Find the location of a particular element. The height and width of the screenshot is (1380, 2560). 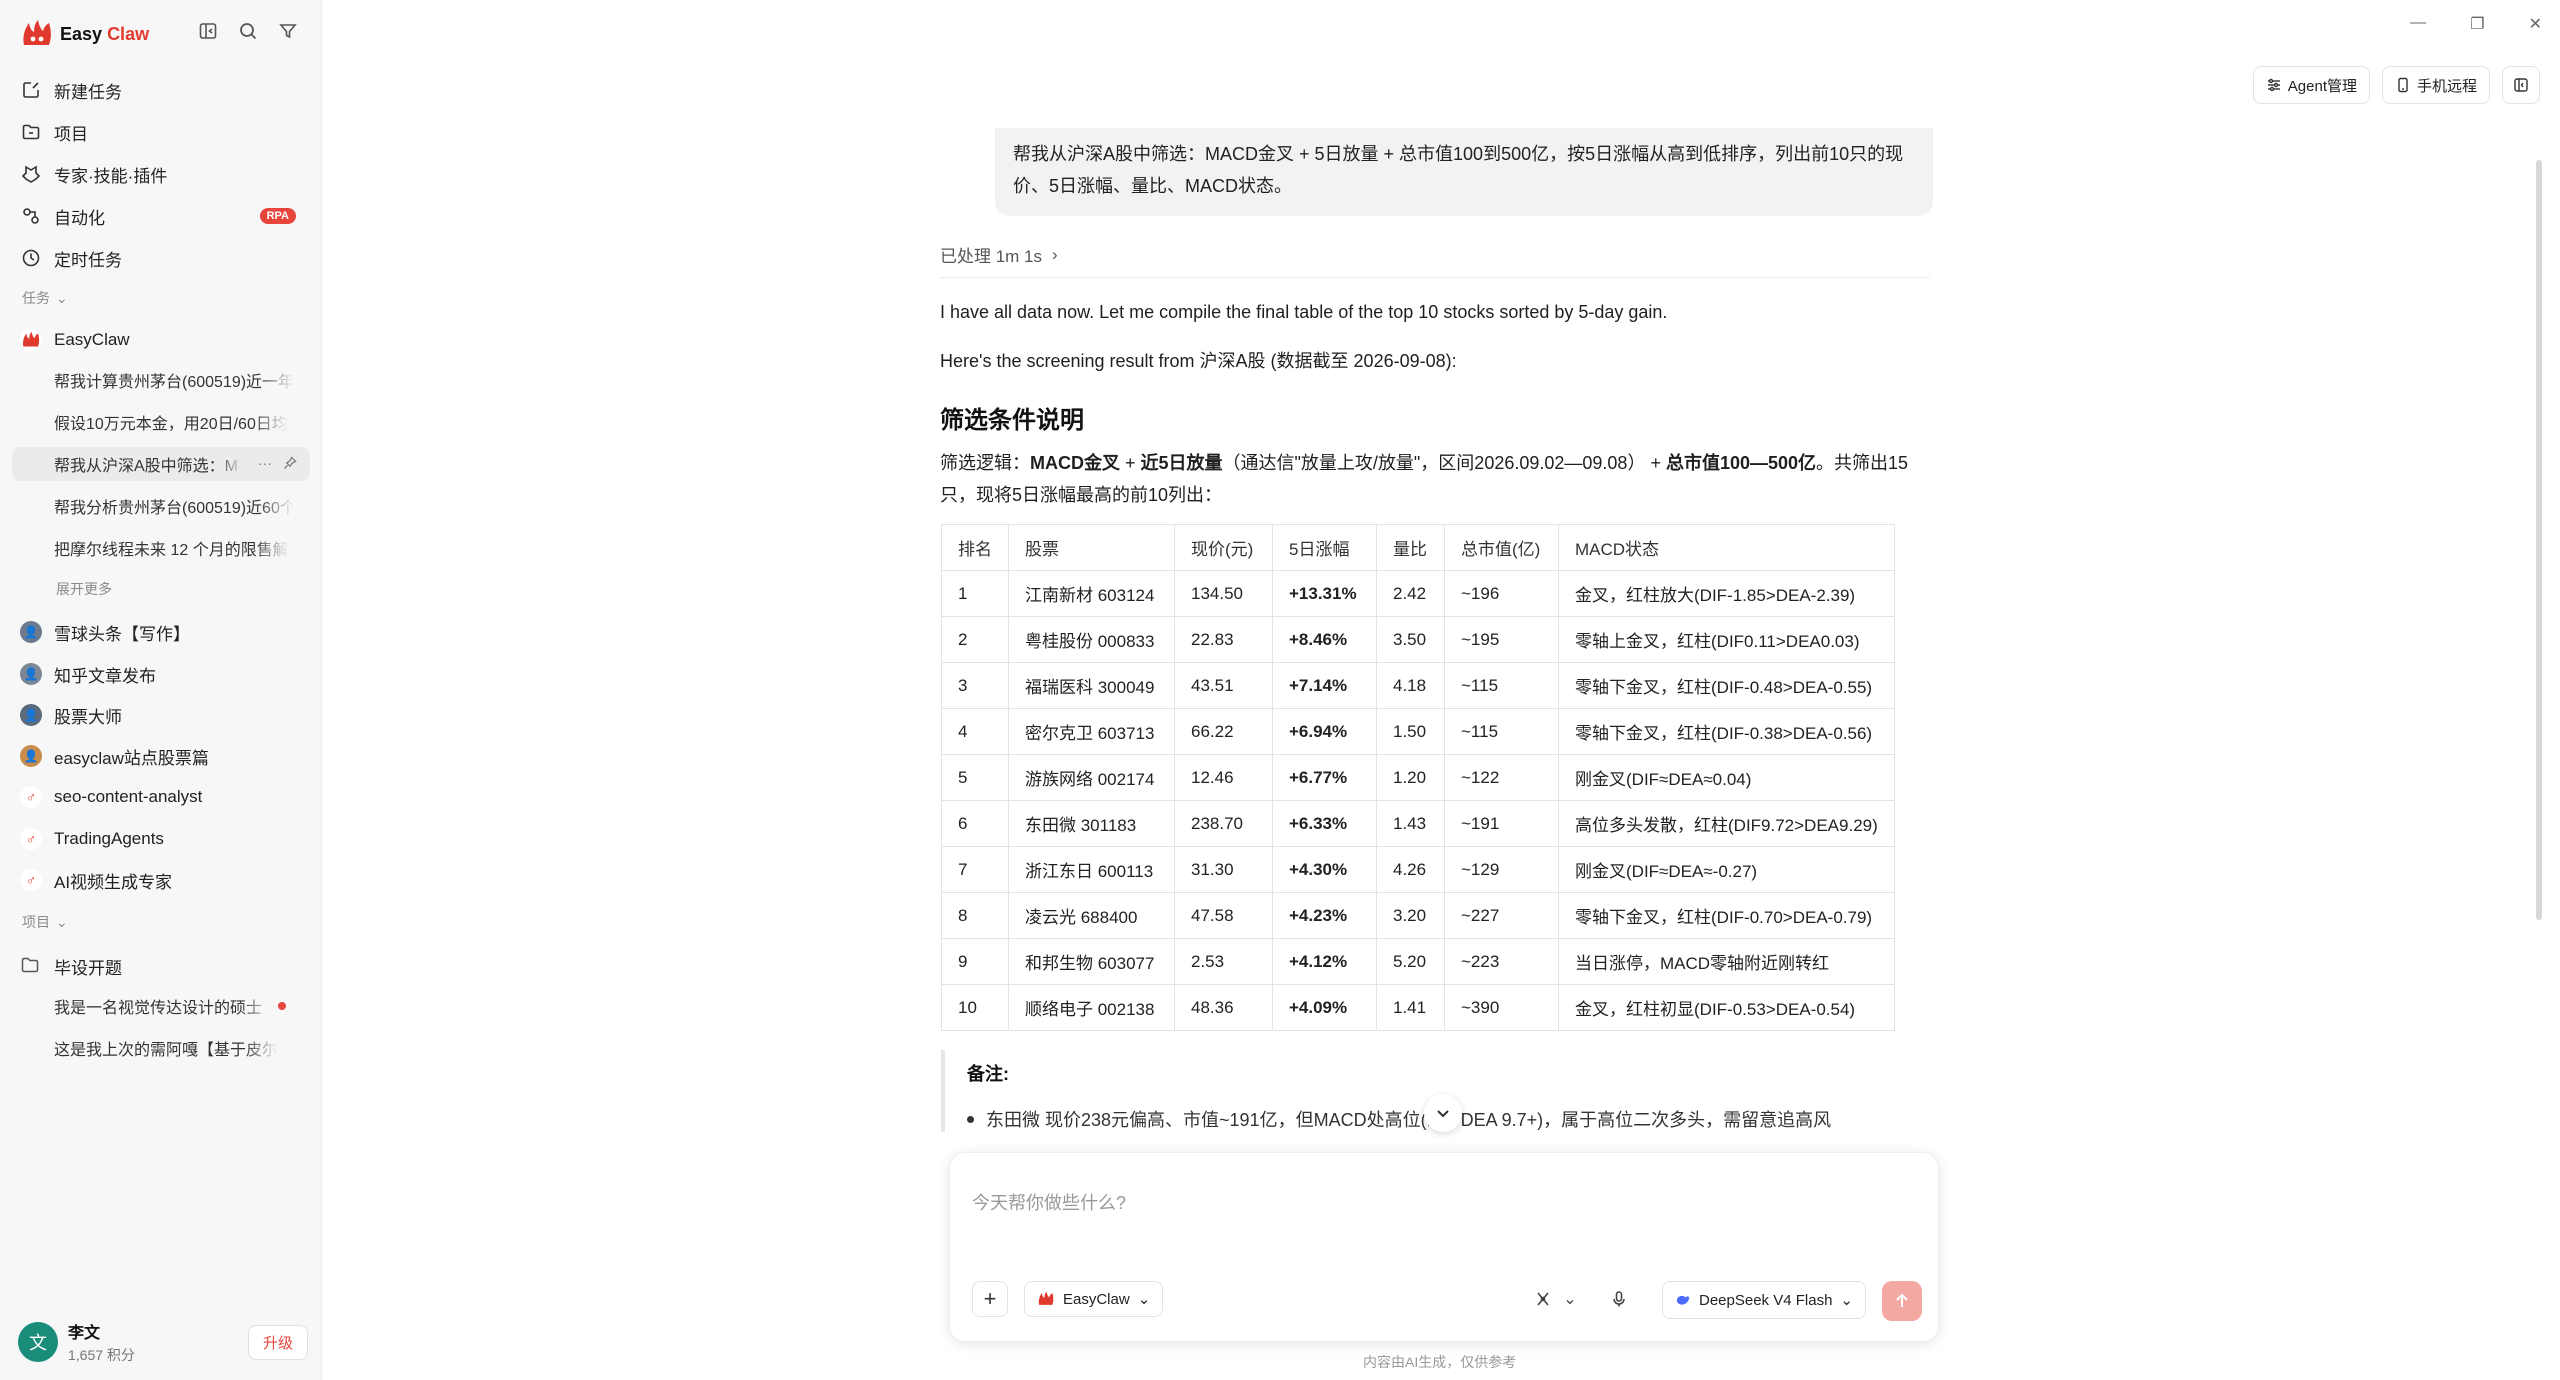

cell-volume-ratio: 2.42 is located at coordinates (1410, 593).